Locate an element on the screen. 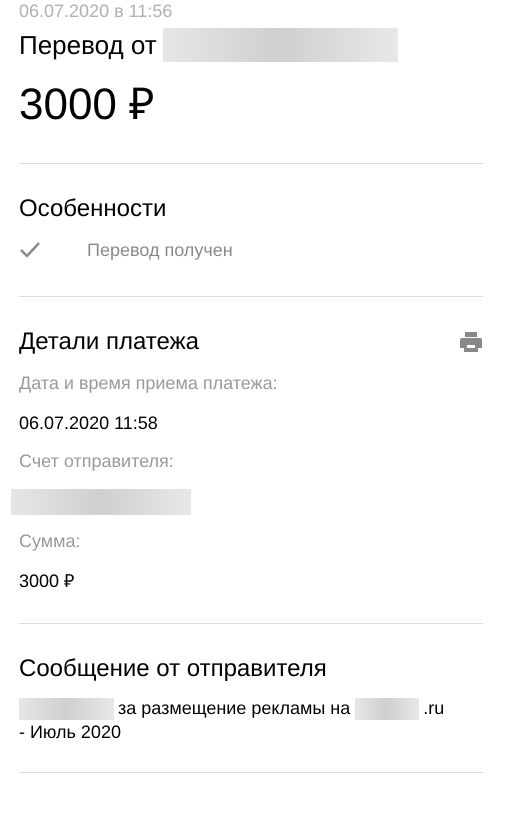 The width and height of the screenshot is (509, 820). message-text: .ru is located at coordinates (433, 708).